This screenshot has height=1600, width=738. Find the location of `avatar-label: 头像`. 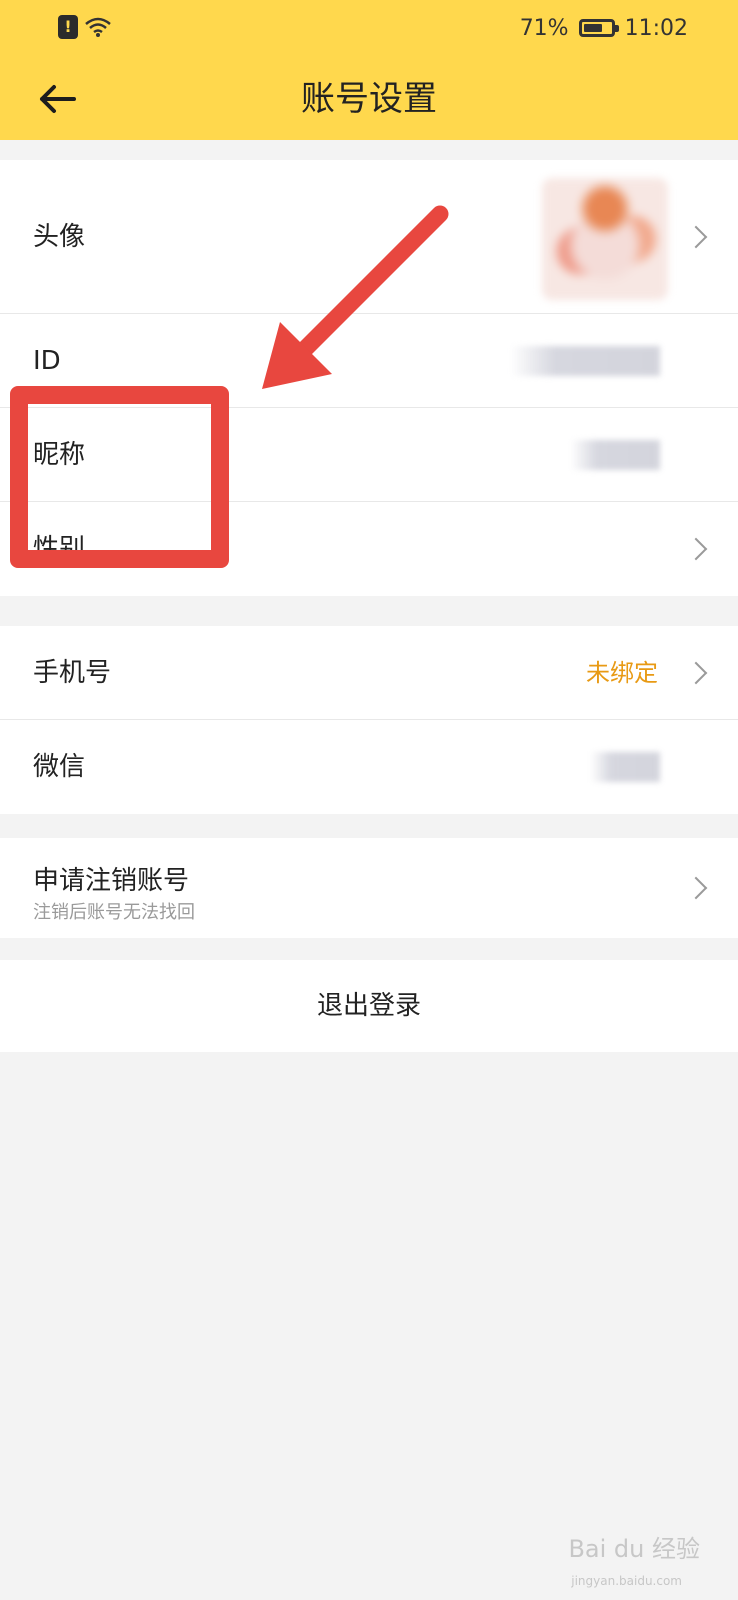

avatar-label: 头像 is located at coordinates (59, 237).